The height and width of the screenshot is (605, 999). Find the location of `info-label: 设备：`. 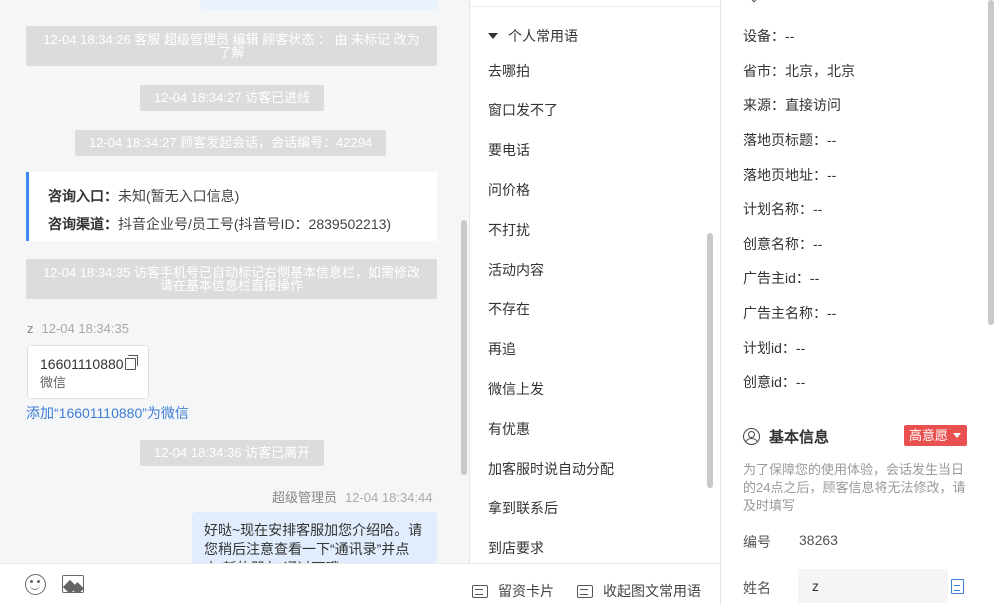

info-label: 设备： is located at coordinates (764, 36).